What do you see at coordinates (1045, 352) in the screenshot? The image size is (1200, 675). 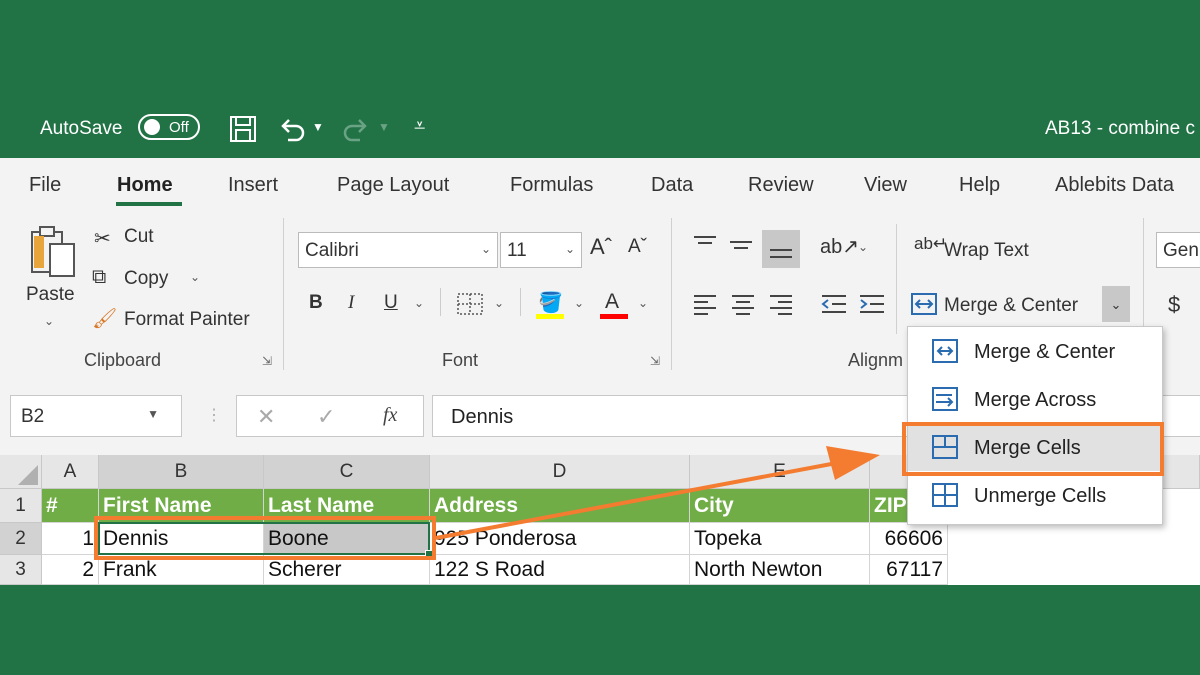 I see `menu-item-label: Merge & Center` at bounding box center [1045, 352].